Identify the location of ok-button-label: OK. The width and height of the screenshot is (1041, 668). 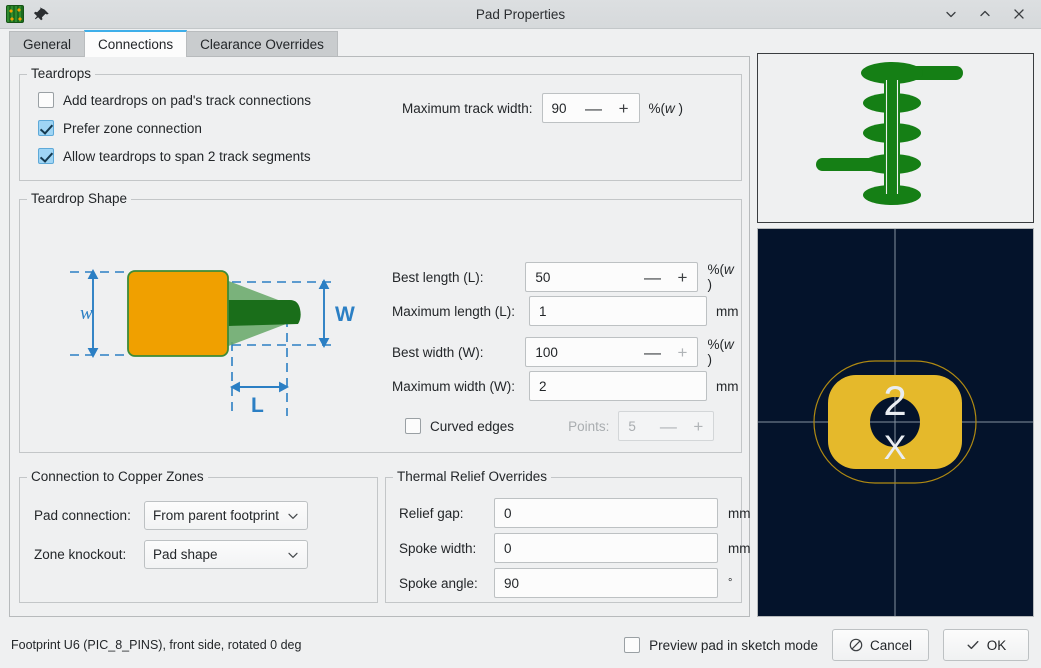
(996, 645).